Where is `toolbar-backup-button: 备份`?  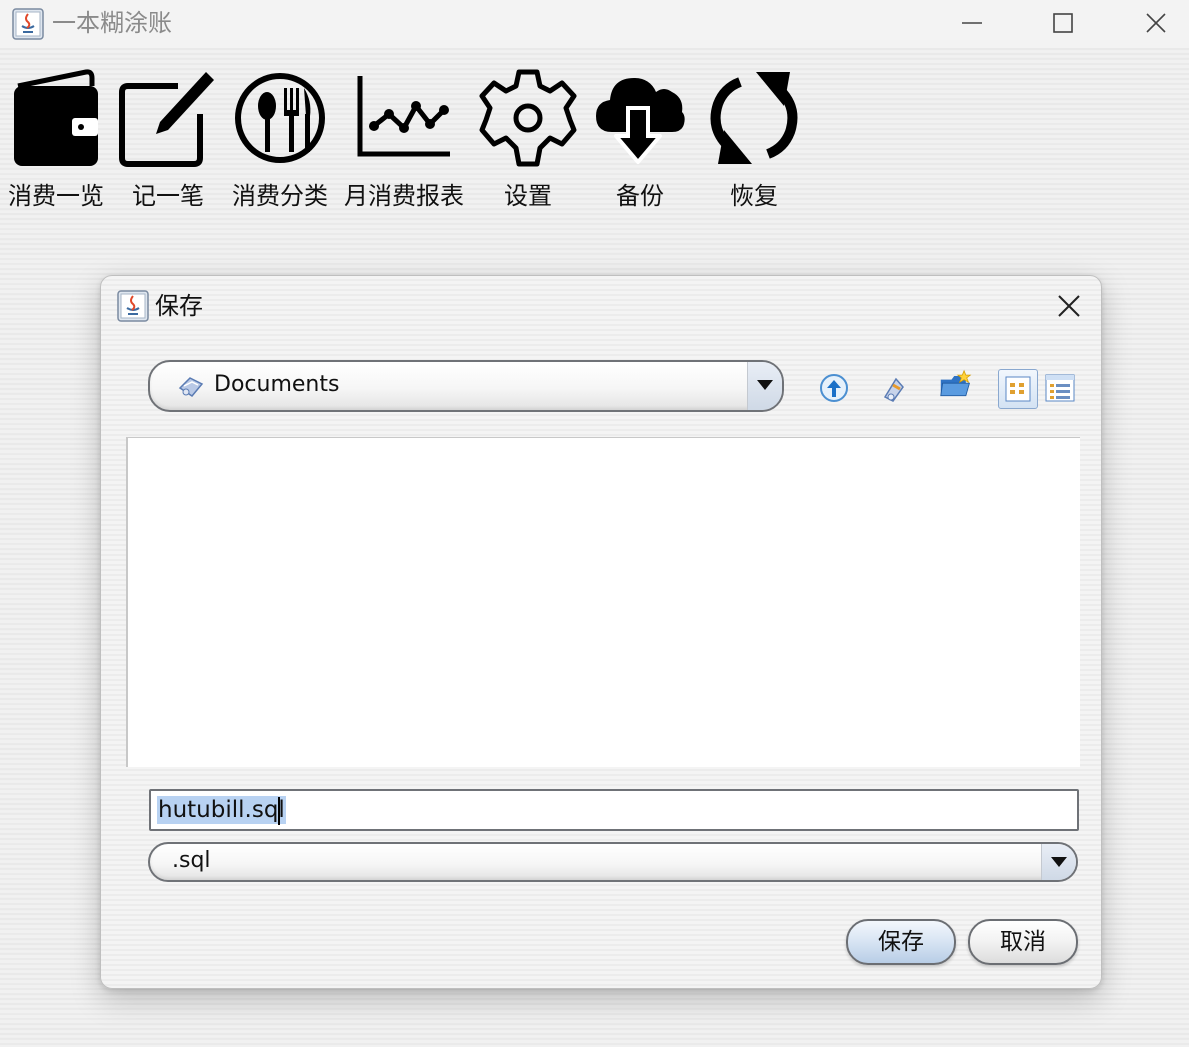
toolbar-backup-button: 备份 is located at coordinates (640, 141).